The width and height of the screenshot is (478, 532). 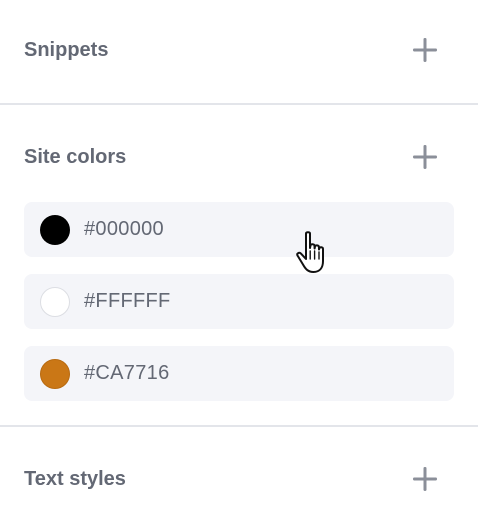 I want to click on snippets-section-header: Snippets, so click(x=231, y=50).